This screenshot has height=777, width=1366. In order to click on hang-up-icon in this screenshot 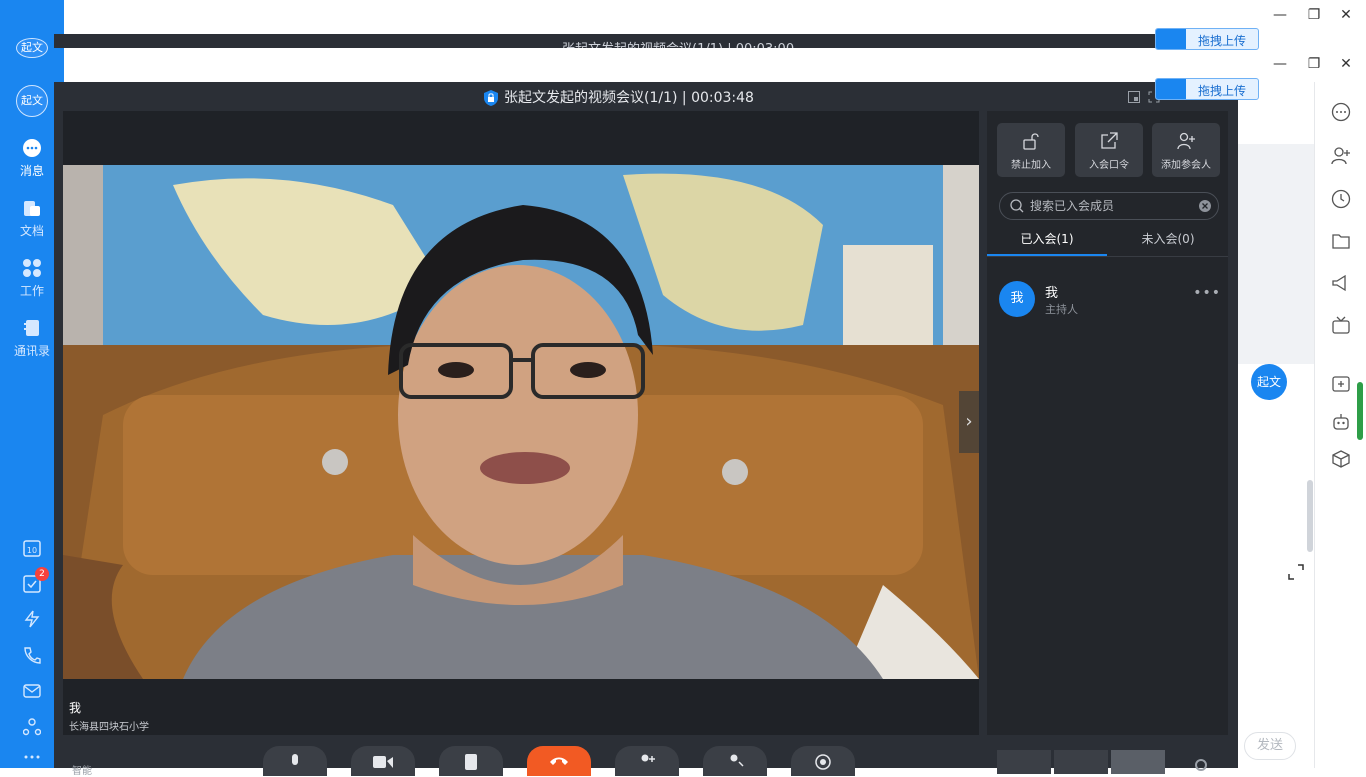, I will do `click(559, 761)`.